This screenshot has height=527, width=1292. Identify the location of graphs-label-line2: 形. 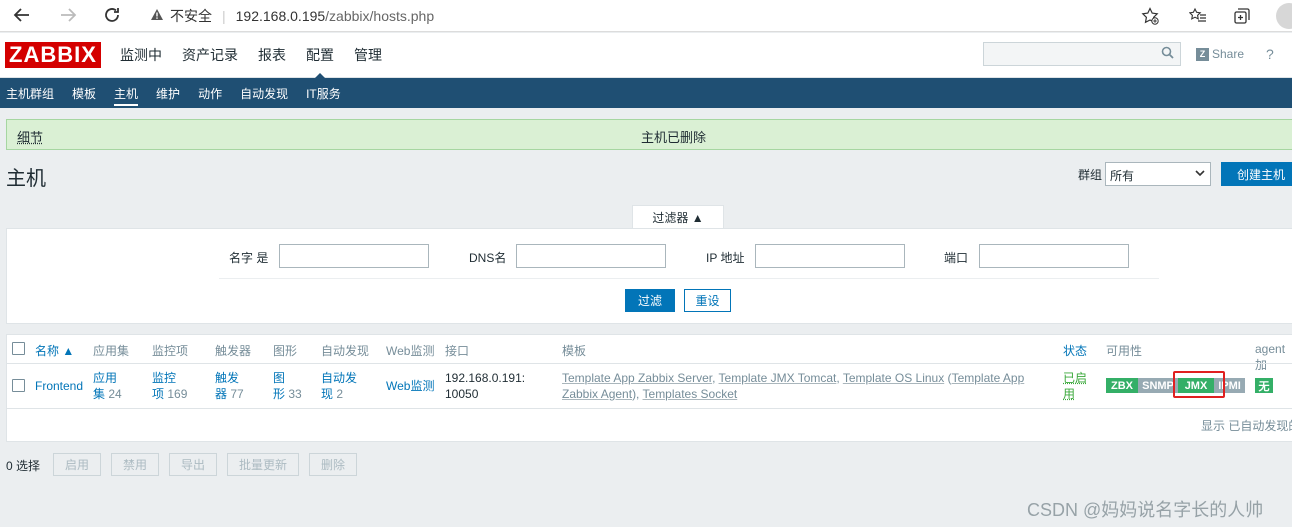
(279, 394).